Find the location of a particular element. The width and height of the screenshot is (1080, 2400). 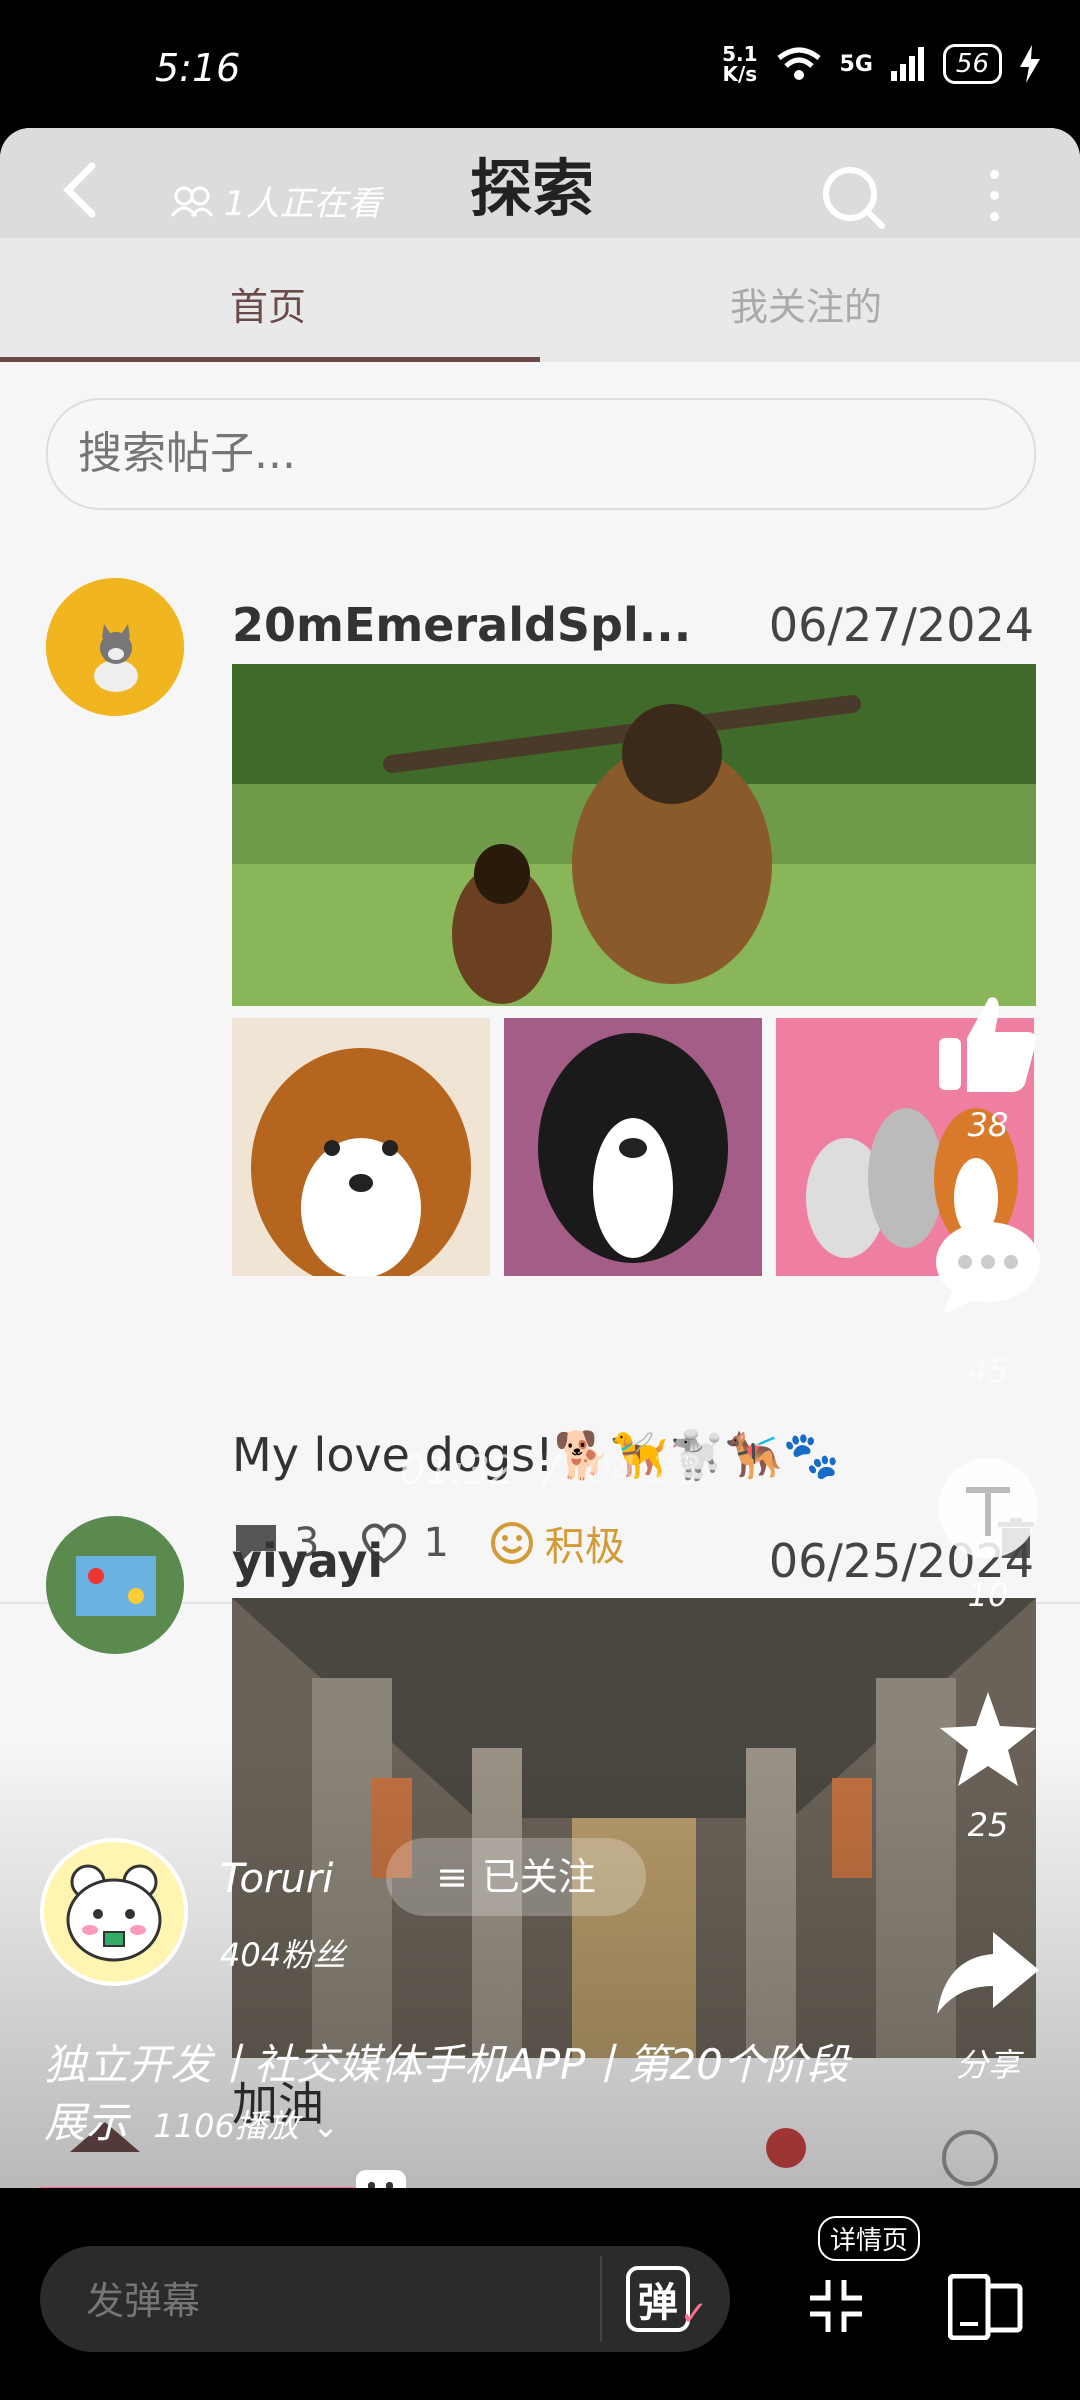

total-time: 04:23 is located at coordinates (644, 1471).